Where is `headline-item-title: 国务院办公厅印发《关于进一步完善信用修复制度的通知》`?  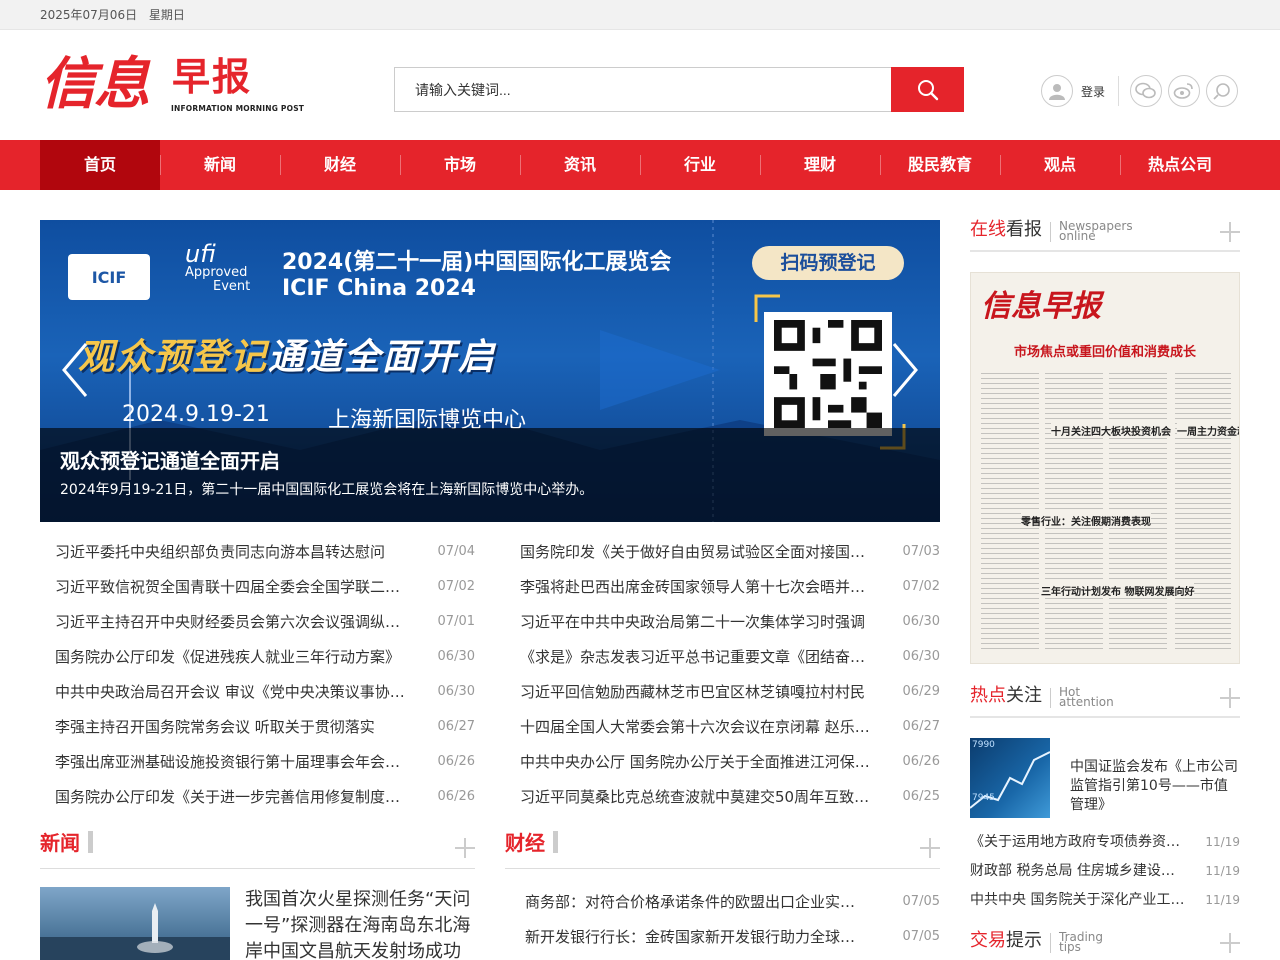
headline-item-title: 国务院办公厅印发《关于进一步完善信用修复制度的通知》 is located at coordinates (232, 799).